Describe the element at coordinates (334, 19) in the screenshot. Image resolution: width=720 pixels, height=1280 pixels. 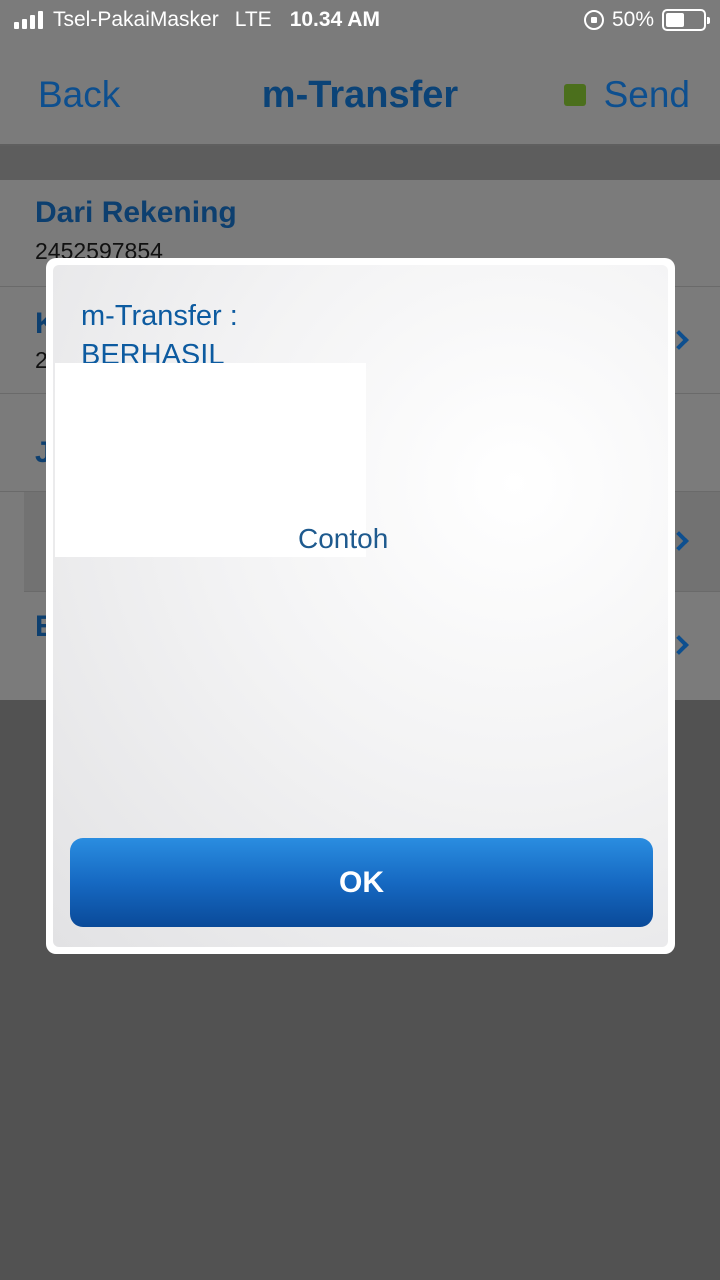
I see `status-time: 10.34 AM` at that location.